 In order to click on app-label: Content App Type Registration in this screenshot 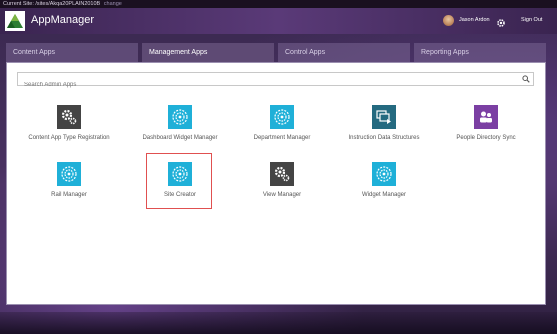, I will do `click(69, 138)`.